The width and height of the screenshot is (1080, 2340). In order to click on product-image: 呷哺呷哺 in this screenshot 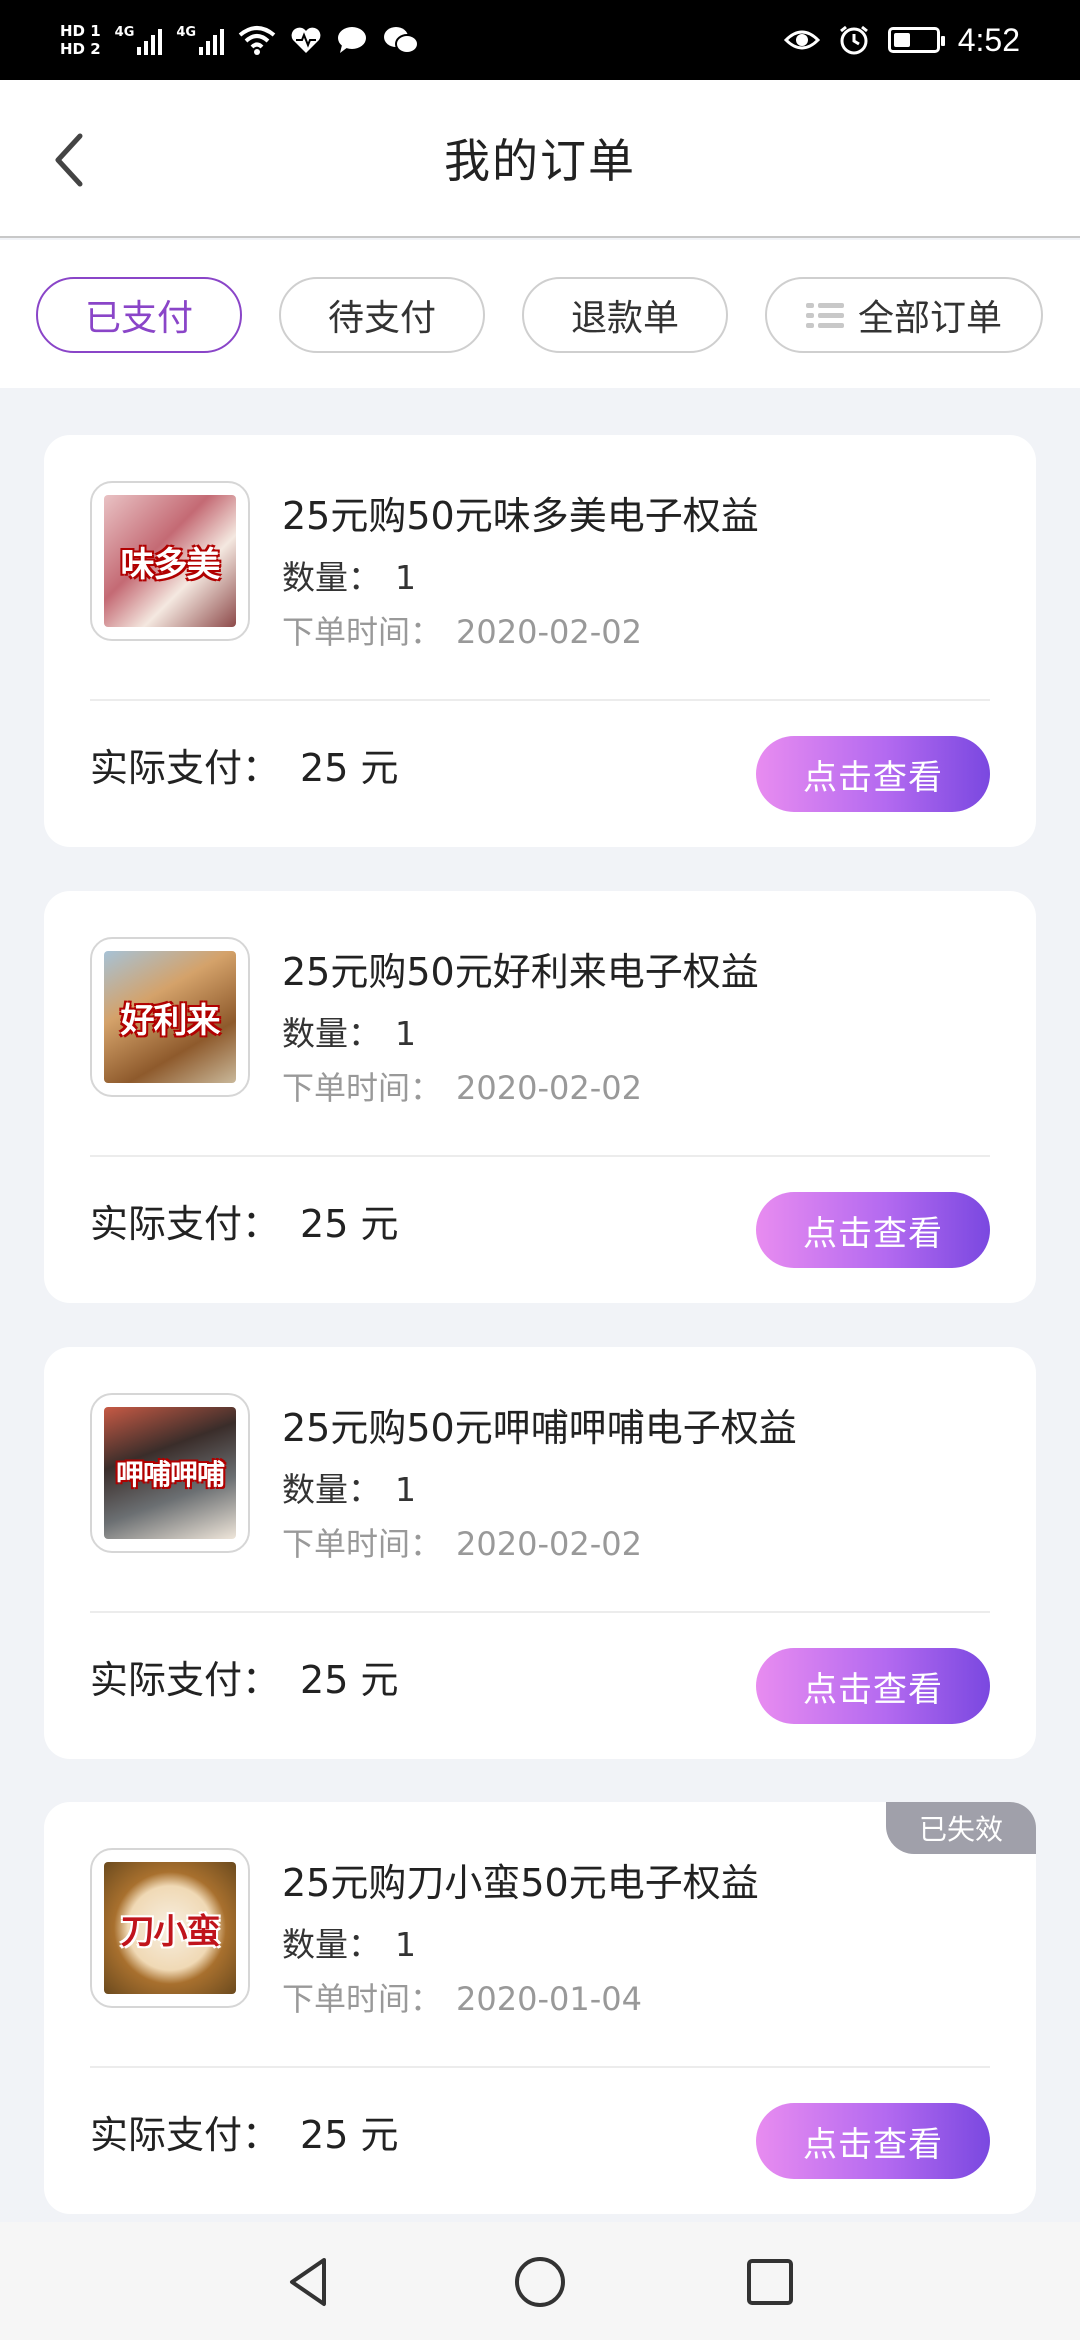, I will do `click(170, 1473)`.